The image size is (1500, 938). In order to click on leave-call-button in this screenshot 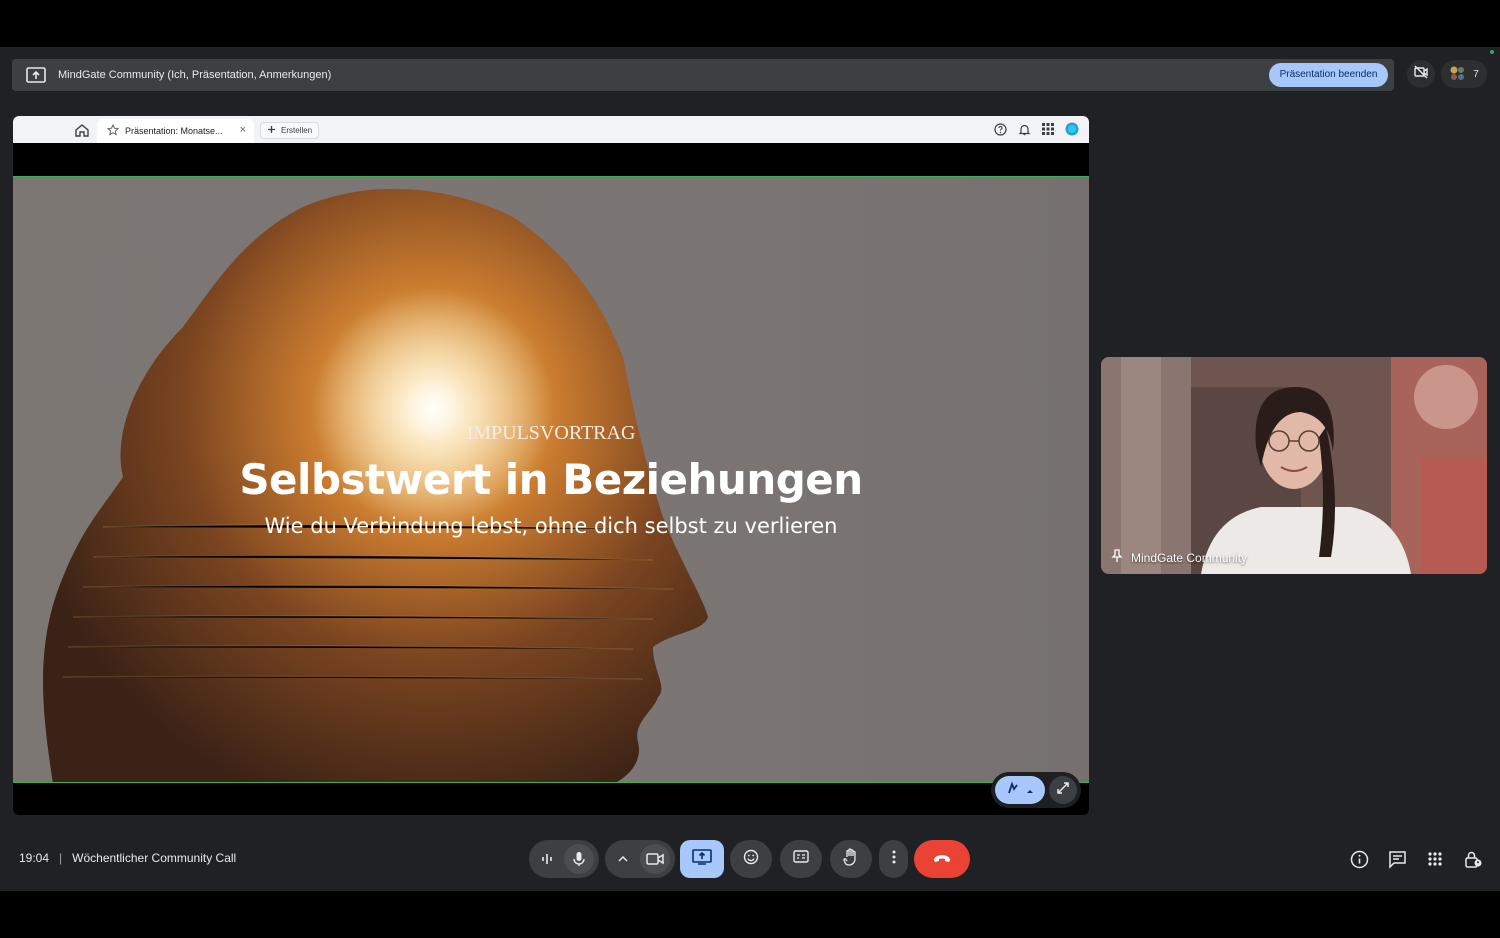, I will do `click(942, 859)`.